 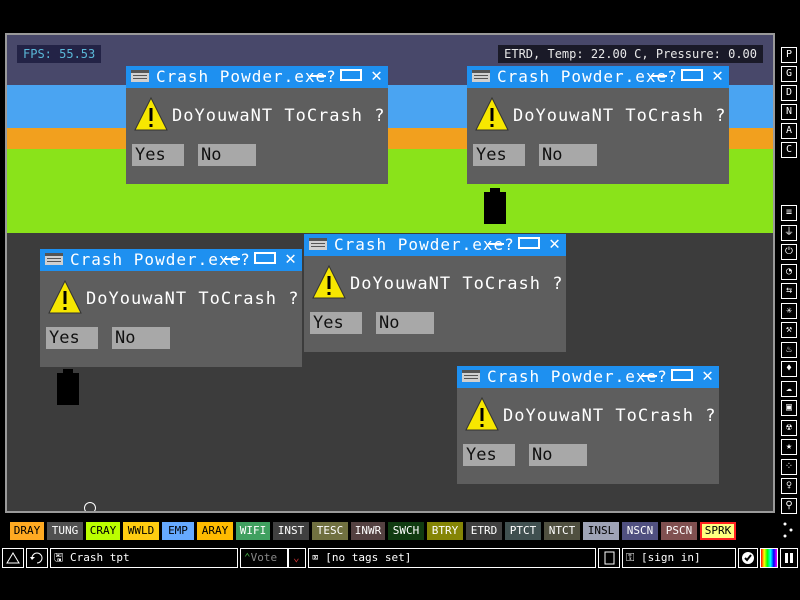 I want to click on save-icon: 🖫, so click(x=59, y=557).